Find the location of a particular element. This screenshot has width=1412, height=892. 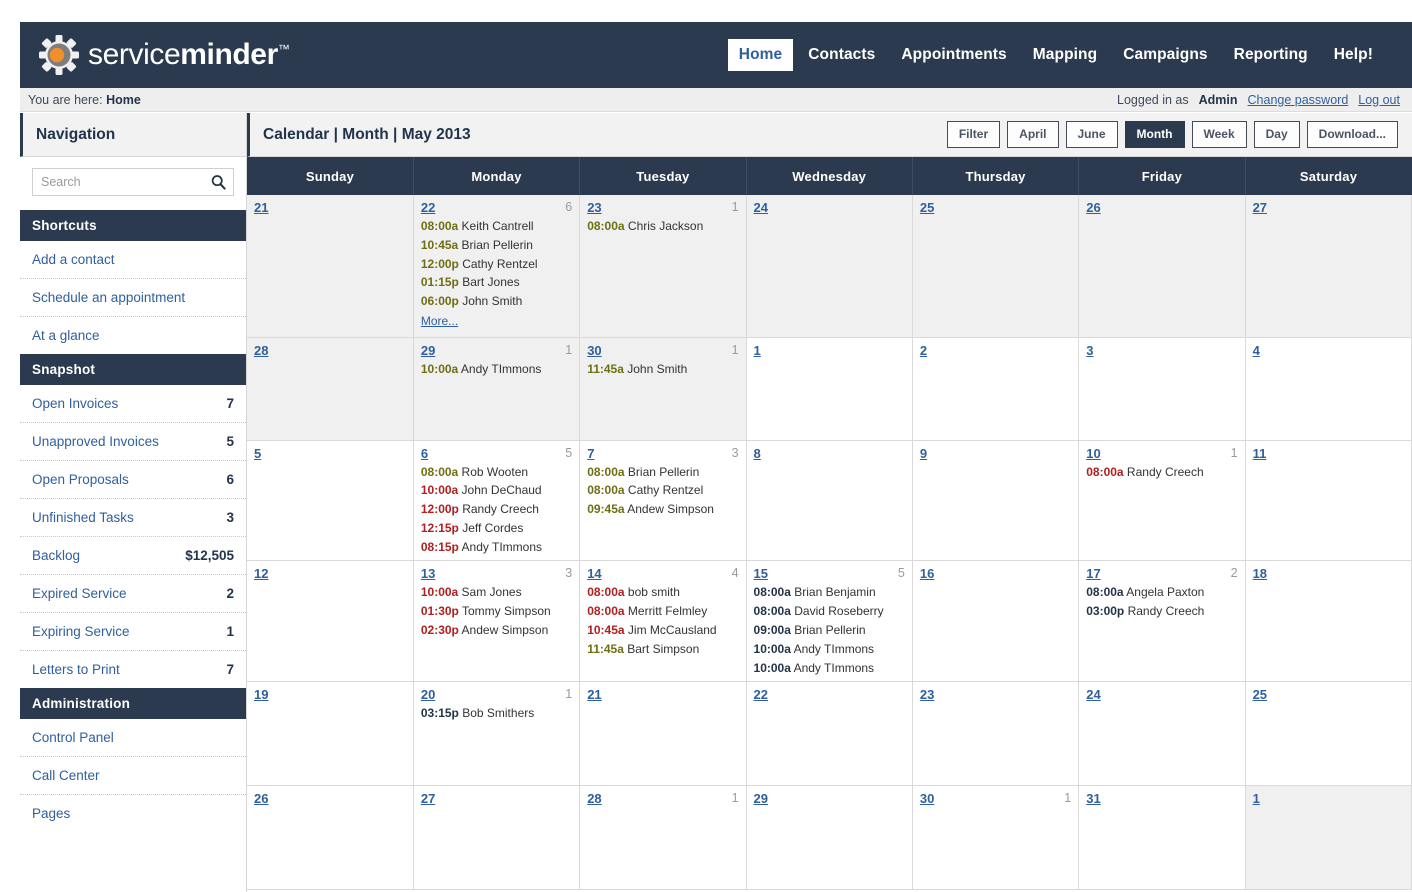

sidebar-link-control-panel: Control Panel is located at coordinates (73, 737).